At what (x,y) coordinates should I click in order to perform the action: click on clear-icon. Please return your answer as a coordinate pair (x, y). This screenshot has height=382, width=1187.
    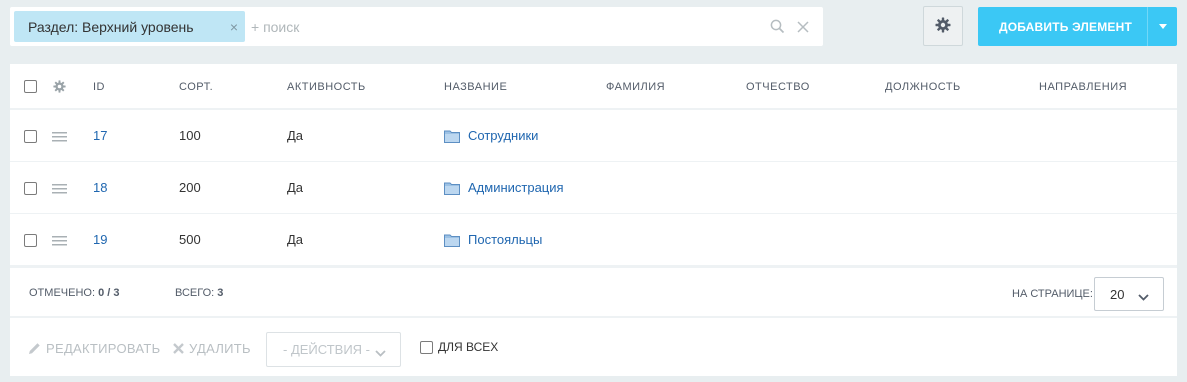
    Looking at the image, I should click on (803, 27).